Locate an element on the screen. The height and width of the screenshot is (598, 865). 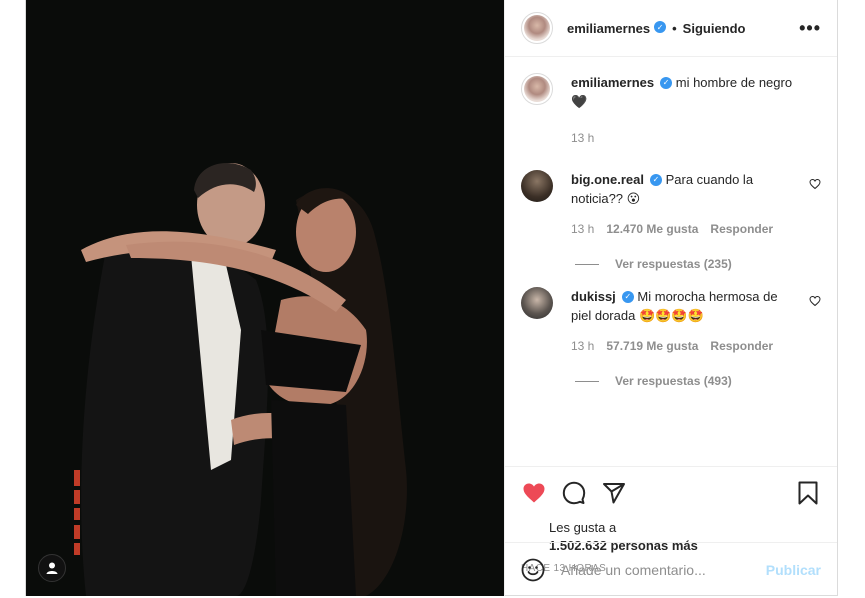
caption-meta: 13 h is located at coordinates (685, 138).